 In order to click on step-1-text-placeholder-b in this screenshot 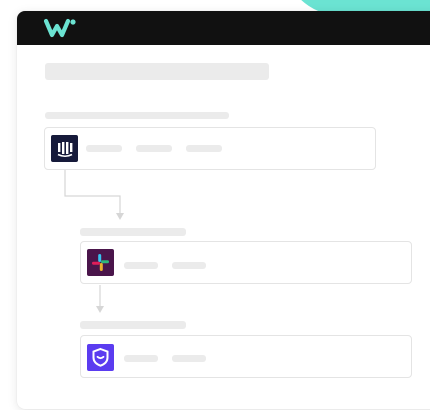, I will do `click(154, 148)`.